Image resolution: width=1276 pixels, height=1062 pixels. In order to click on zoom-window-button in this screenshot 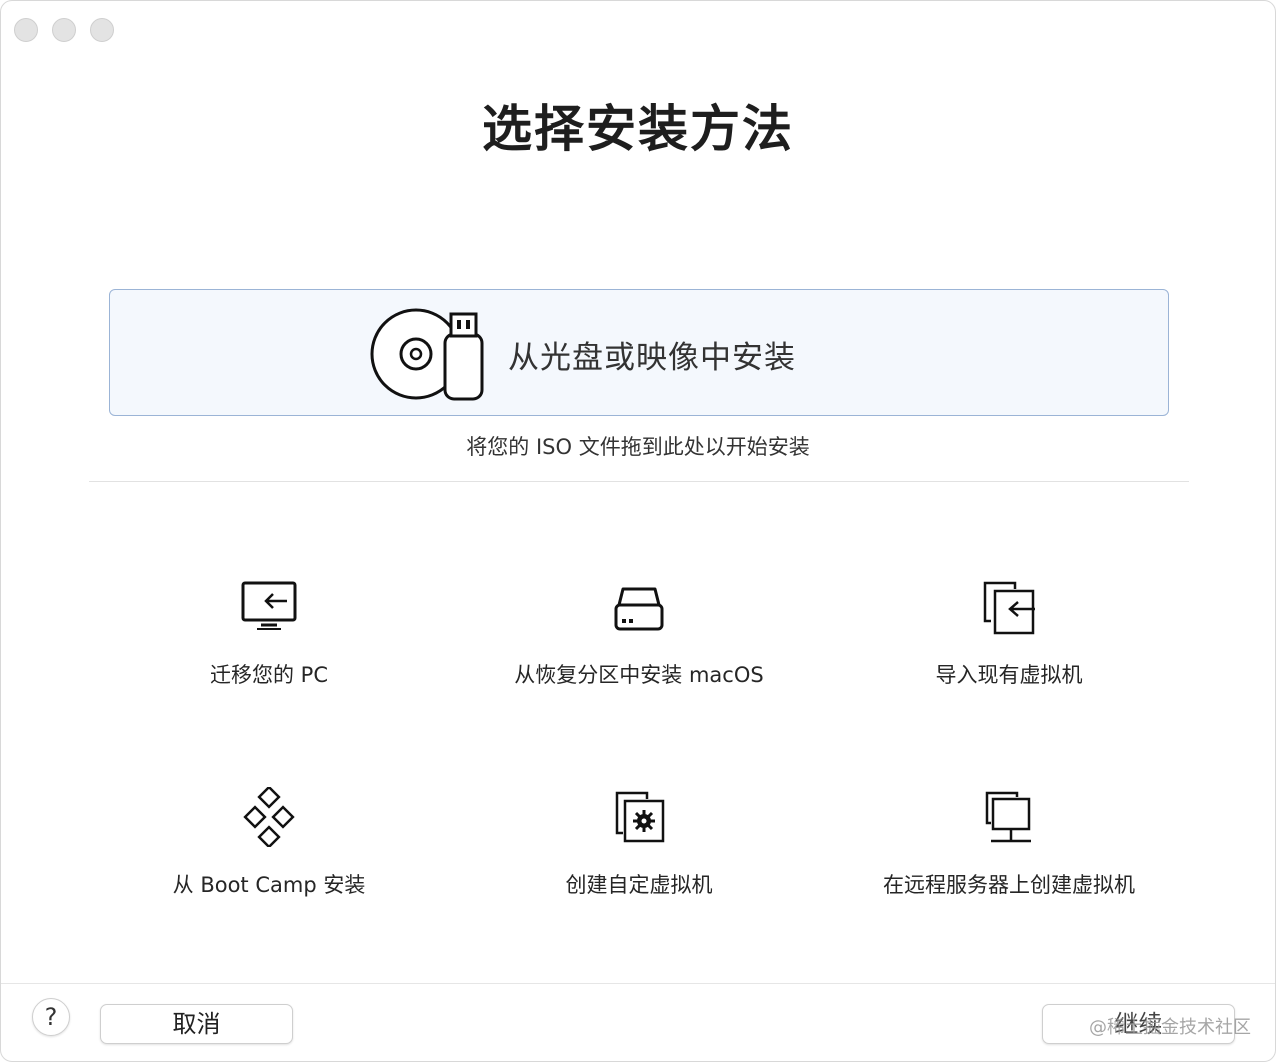, I will do `click(102, 30)`.